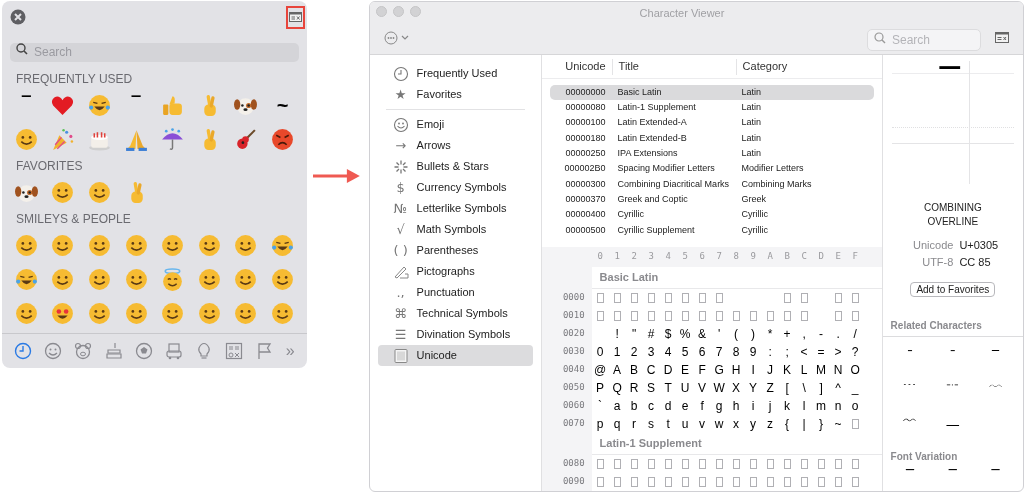  What do you see at coordinates (651, 352) in the screenshot?
I see `glyph-cell: 3` at bounding box center [651, 352].